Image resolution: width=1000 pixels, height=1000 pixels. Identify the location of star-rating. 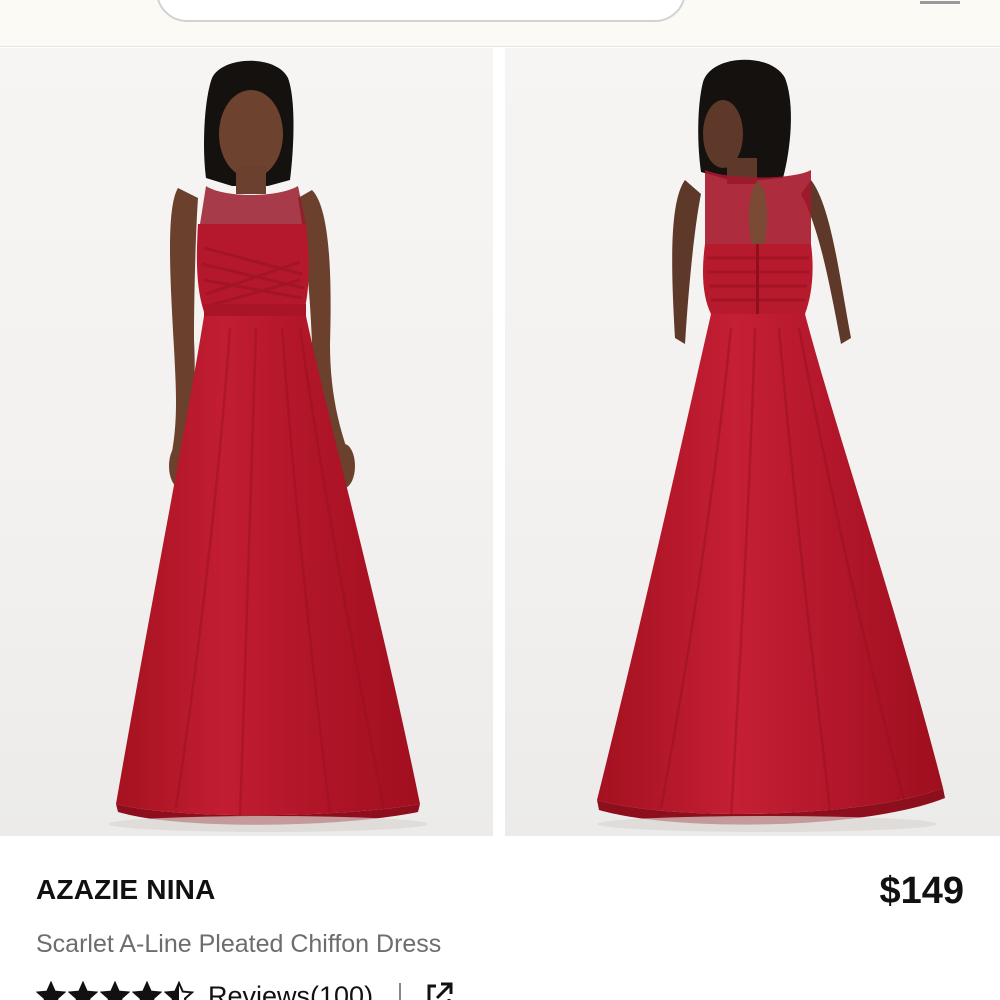
(115, 990).